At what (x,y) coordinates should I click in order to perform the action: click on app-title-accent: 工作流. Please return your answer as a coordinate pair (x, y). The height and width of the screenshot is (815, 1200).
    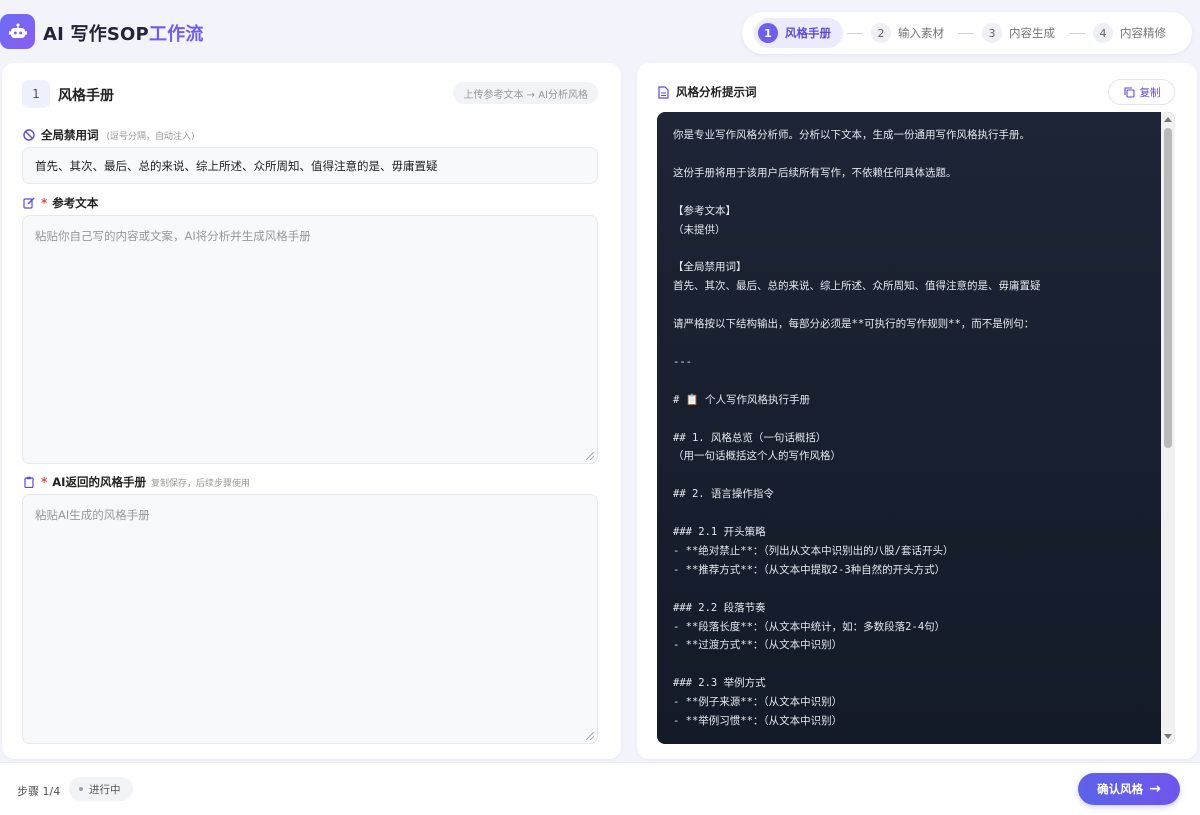
    Looking at the image, I should click on (176, 34).